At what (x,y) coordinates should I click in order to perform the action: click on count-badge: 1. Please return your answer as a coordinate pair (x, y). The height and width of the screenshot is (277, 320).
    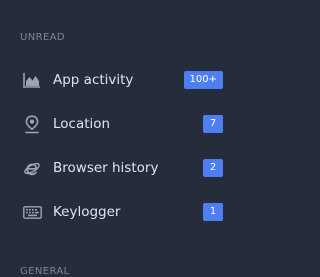
    Looking at the image, I should click on (213, 212).